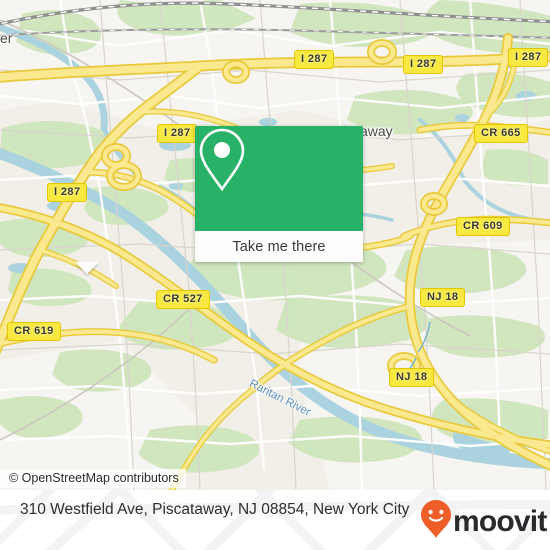 Image resolution: width=550 pixels, height=550 pixels. Describe the element at coordinates (87, 268) in the screenshot. I see `callout-pointer` at that location.